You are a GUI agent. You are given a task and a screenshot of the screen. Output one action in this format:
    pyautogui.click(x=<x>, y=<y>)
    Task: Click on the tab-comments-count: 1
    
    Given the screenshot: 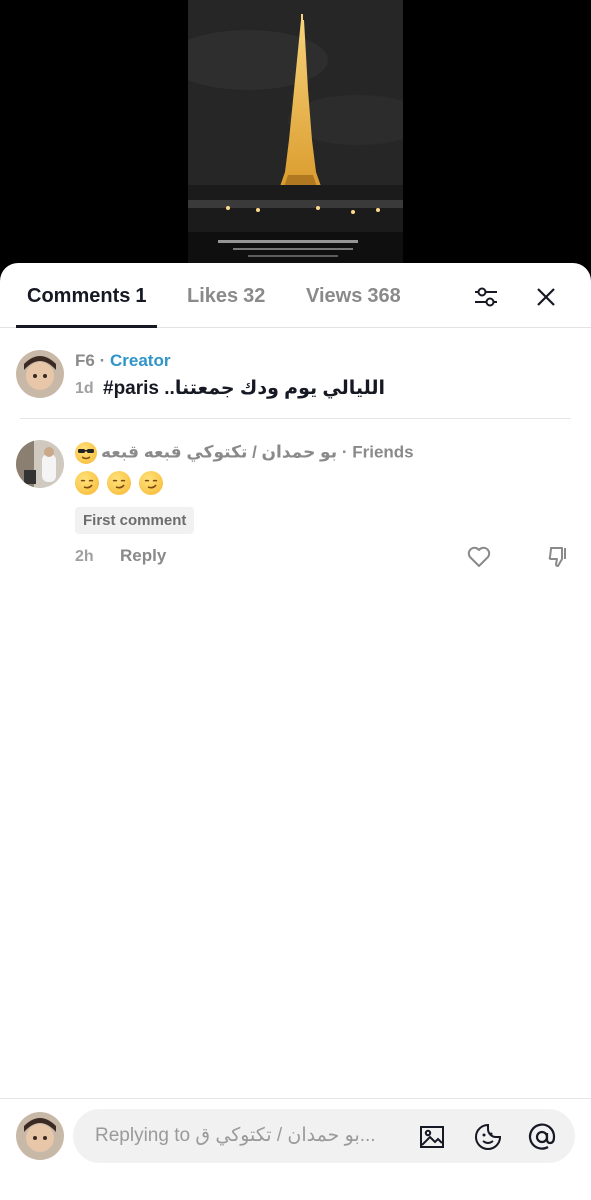 What is the action you would take?
    pyautogui.click(x=141, y=296)
    